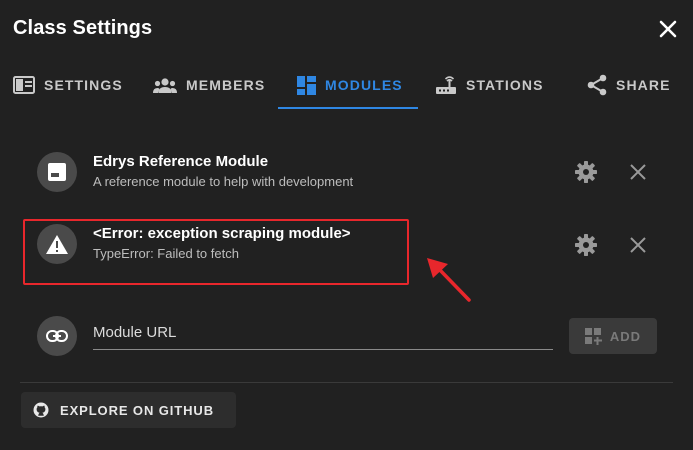 The height and width of the screenshot is (450, 693). I want to click on station-router-icon, so click(446, 85).